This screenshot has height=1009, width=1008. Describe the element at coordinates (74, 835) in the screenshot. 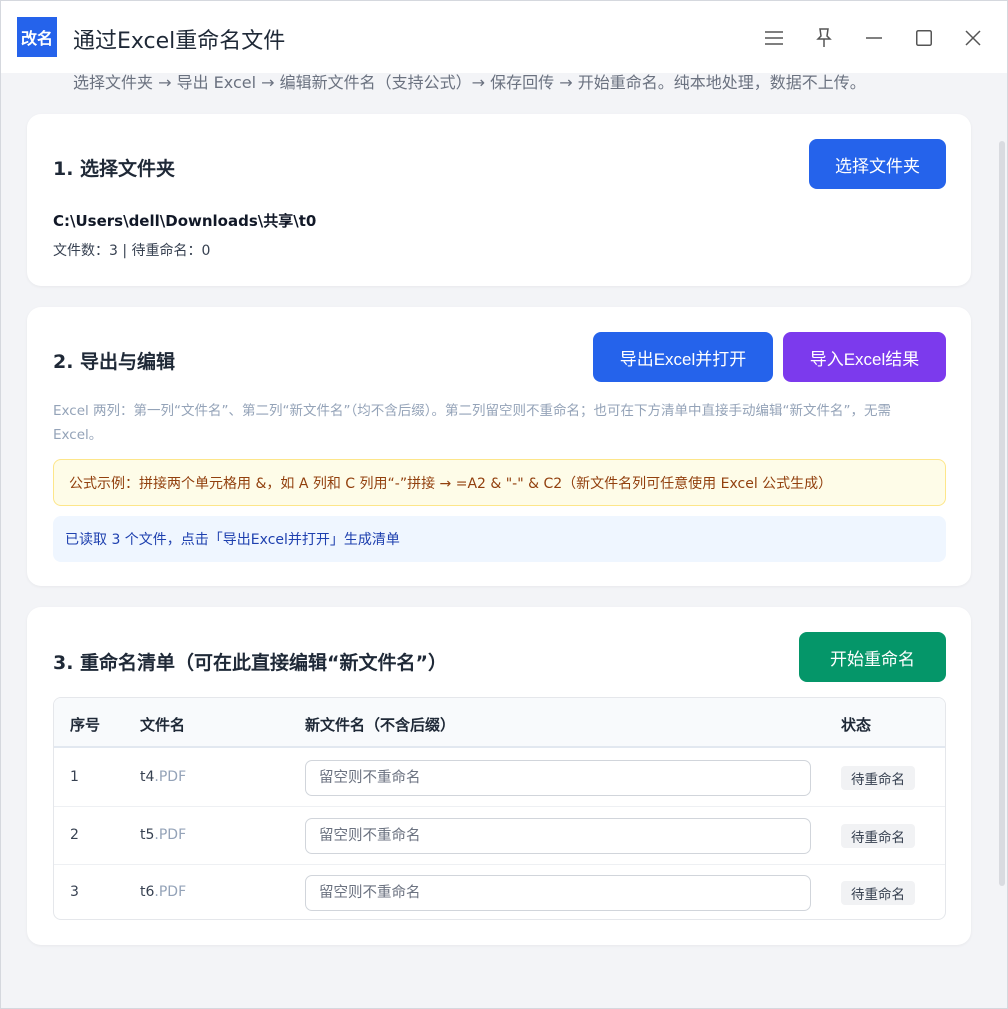

I see `row-number: 2` at that location.